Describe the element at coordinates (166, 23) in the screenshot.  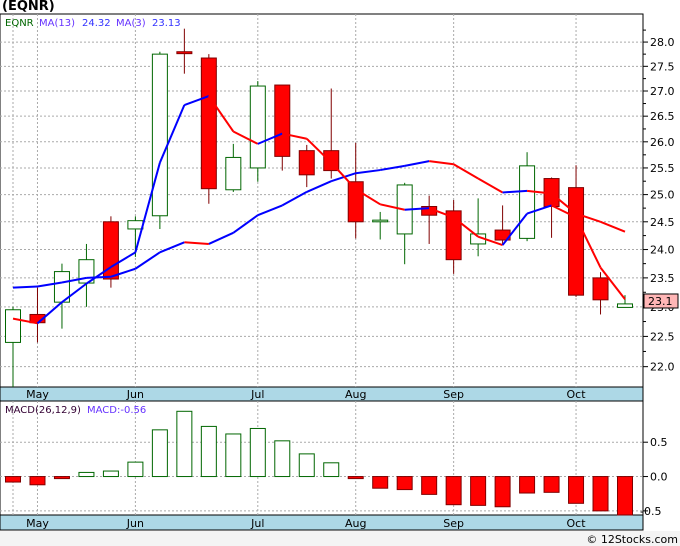
I see `legend-ma3-value: 23.13` at that location.